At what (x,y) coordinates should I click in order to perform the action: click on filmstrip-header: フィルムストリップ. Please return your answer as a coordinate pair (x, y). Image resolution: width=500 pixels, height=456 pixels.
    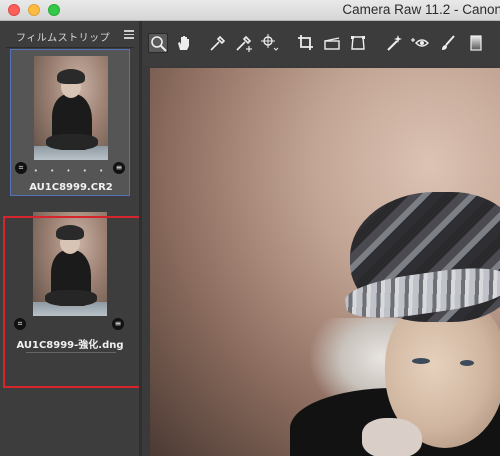
    Looking at the image, I should click on (70, 37).